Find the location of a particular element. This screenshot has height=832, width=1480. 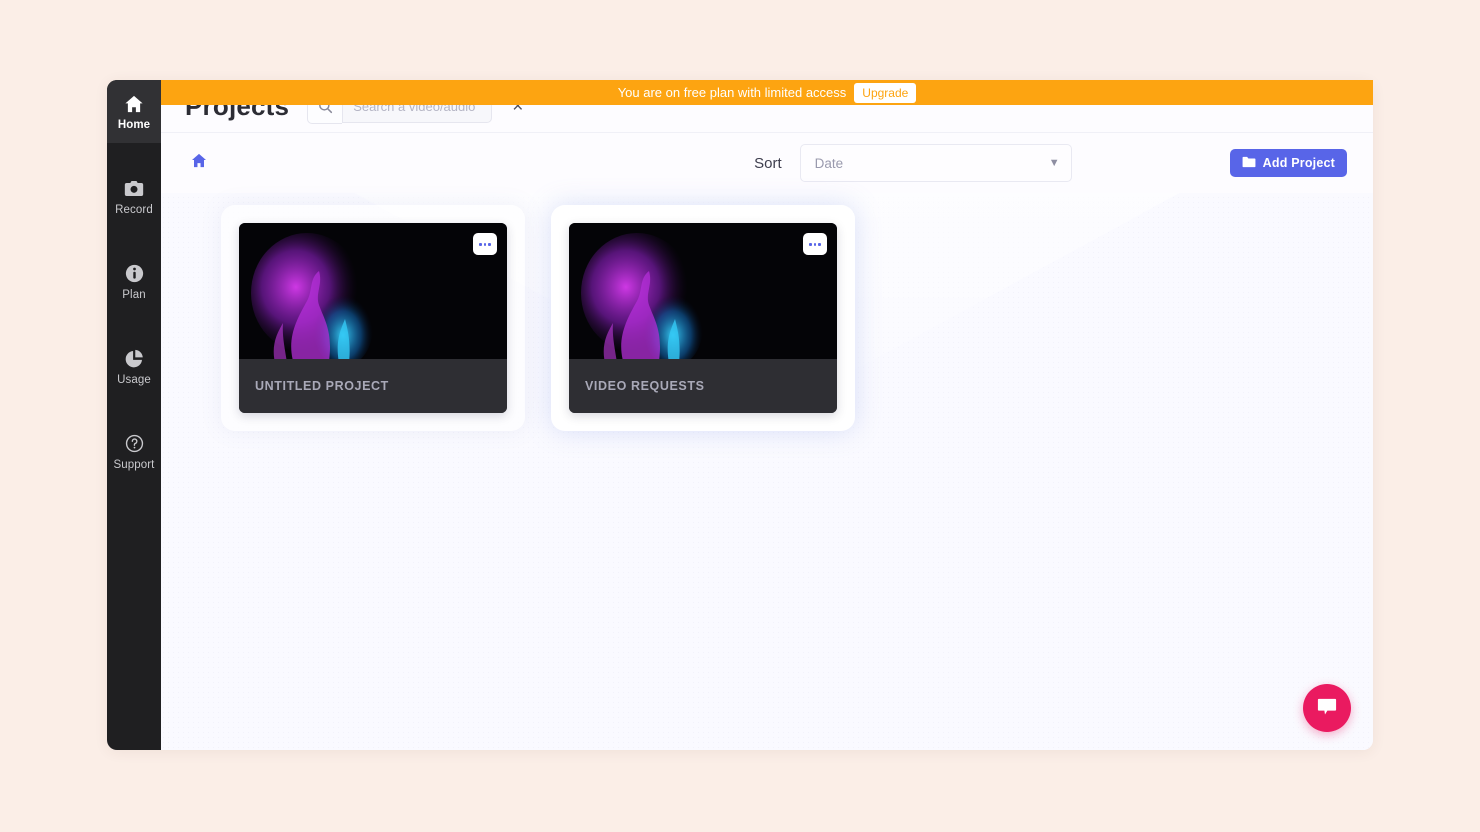

sidebar-item-label: Record is located at coordinates (134, 209).